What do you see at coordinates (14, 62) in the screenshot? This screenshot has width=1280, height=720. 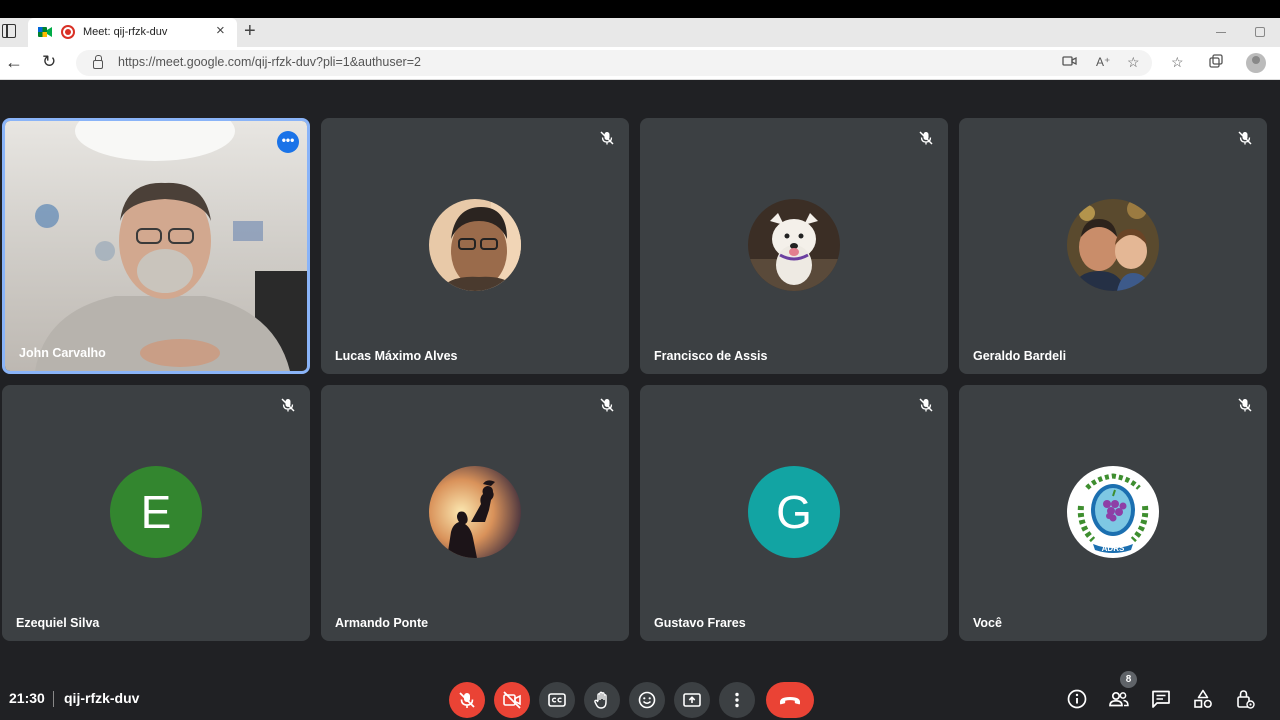 I see `back-arrow-icon: ←` at bounding box center [14, 62].